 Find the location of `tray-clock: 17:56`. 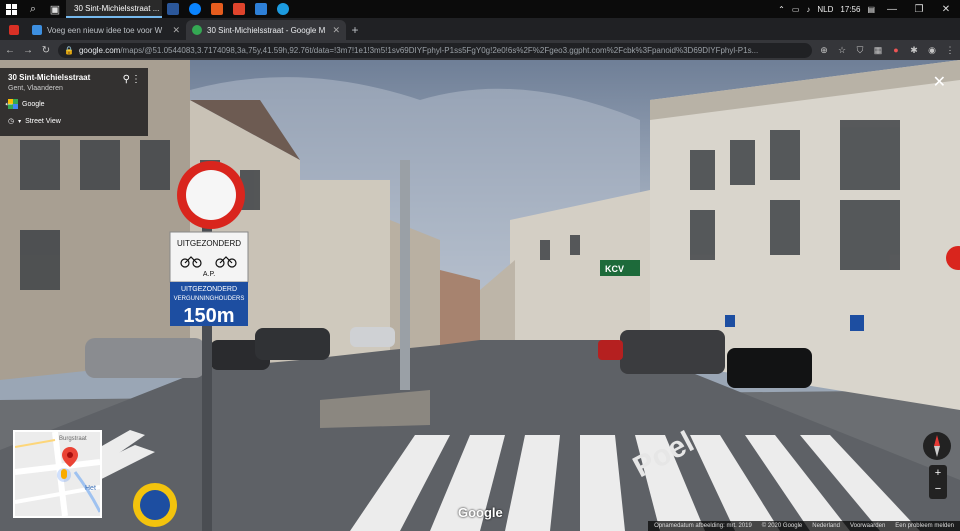

tray-clock: 17:56 is located at coordinates (850, 9).